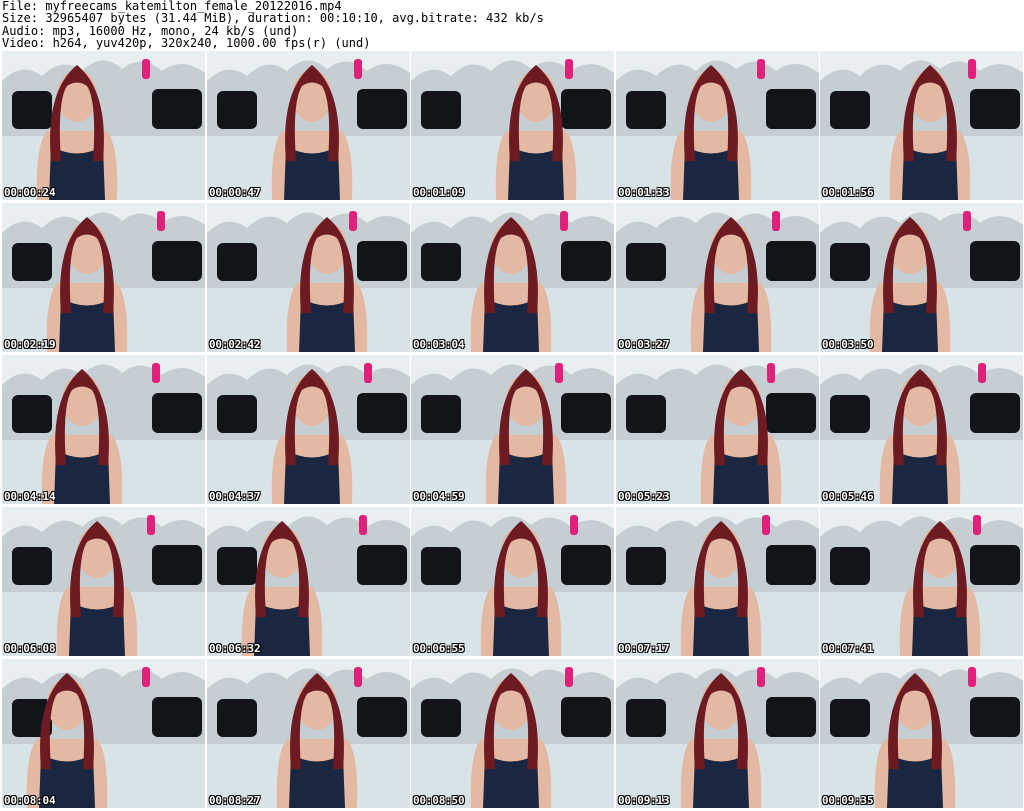 This screenshot has width=1024, height=811. I want to click on video-thumbnail: 00:08:04, so click(103, 733).